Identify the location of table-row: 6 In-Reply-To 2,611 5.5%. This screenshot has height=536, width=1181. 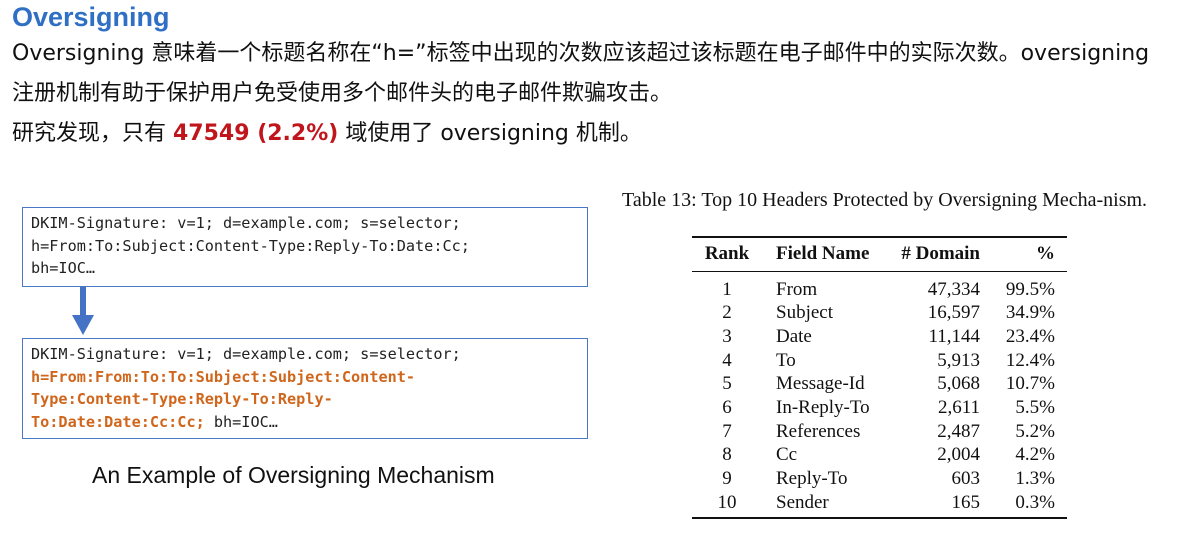
(879, 408).